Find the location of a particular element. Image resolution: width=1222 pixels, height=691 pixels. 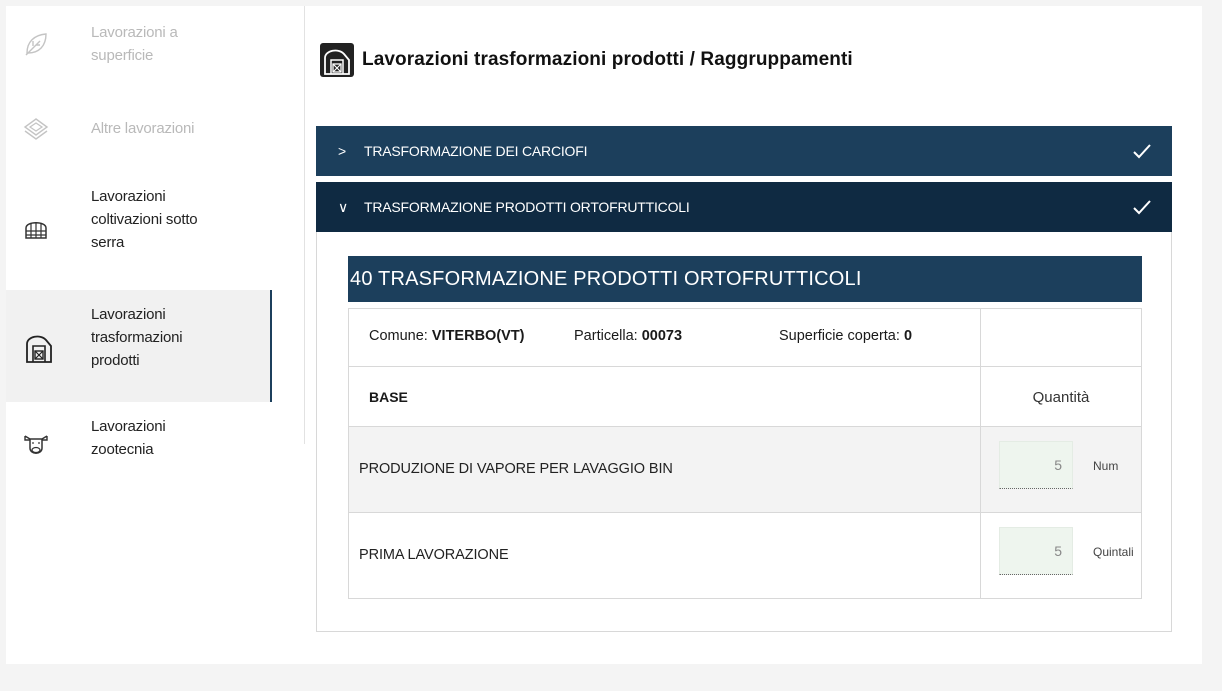

row-label: PRIMA LAVORAZIONE is located at coordinates (434, 555).